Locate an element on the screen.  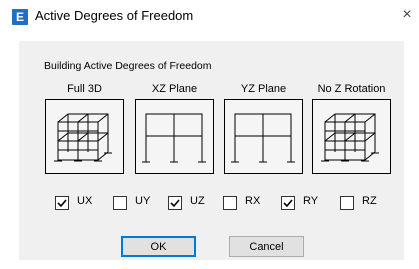
preset-button-yz-plane is located at coordinates (263, 136).